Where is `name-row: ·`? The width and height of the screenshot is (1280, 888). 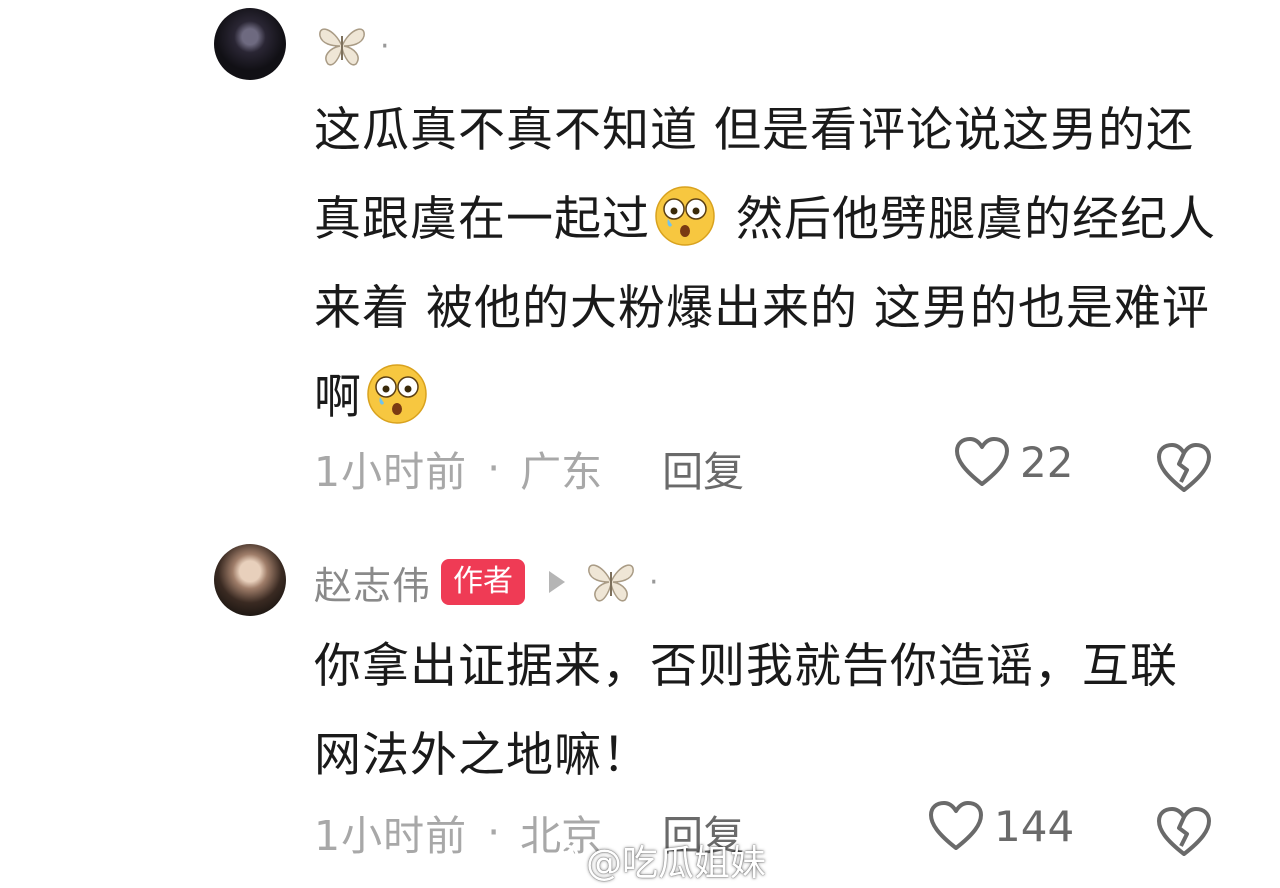
name-row: · is located at coordinates (352, 46).